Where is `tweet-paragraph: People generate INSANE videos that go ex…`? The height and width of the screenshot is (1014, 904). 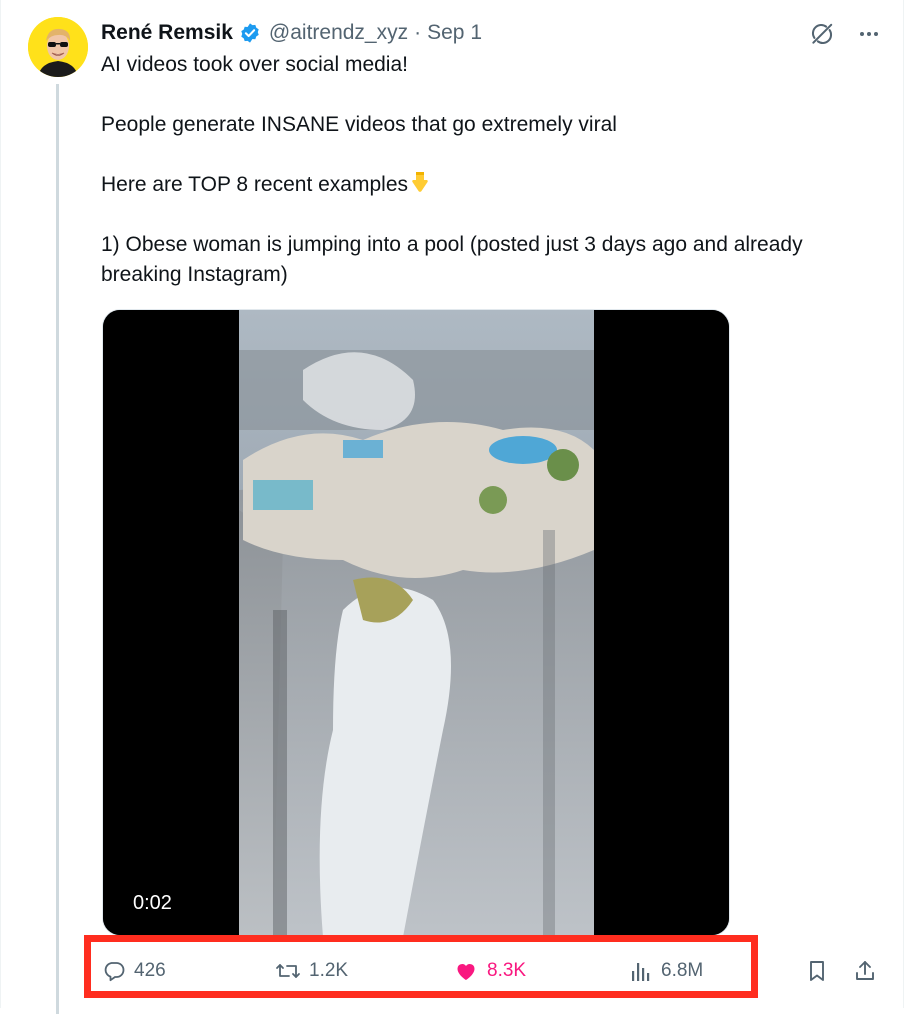 tweet-paragraph: People generate INSANE videos that go ex… is located at coordinates (359, 124).